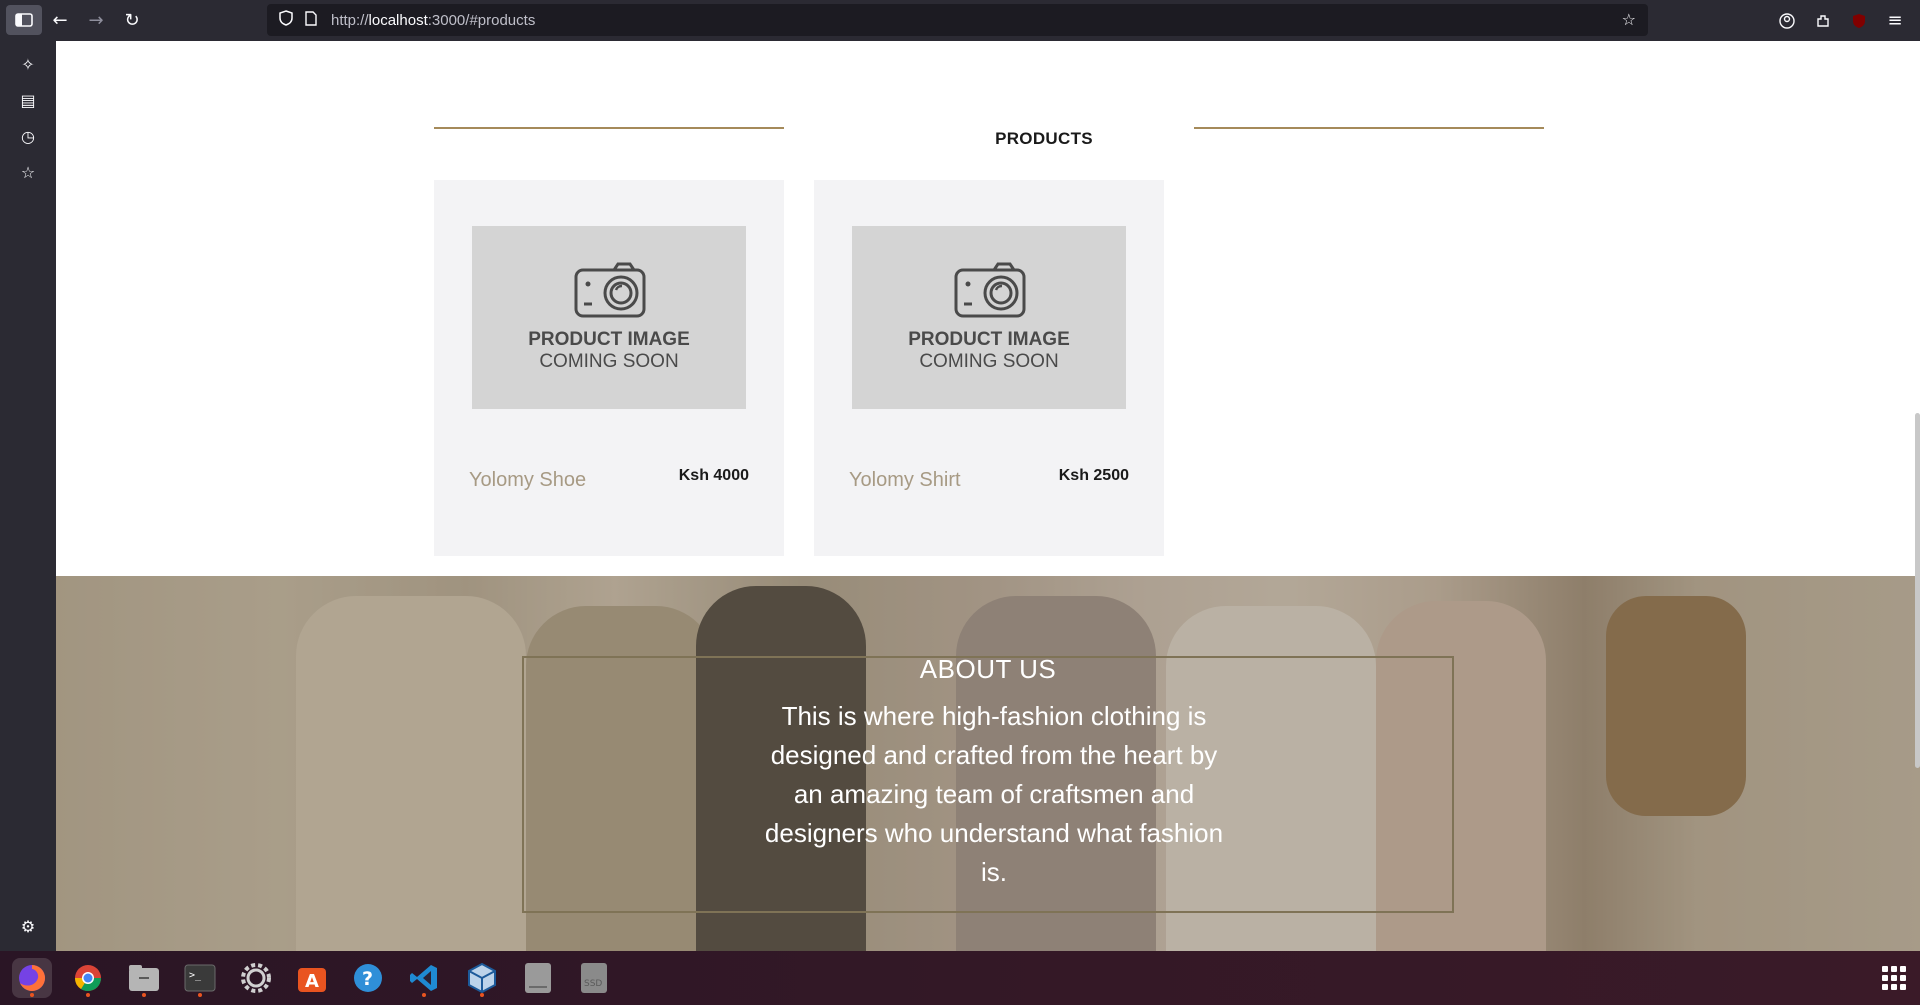  I want to click on ssd-label: SSD, so click(593, 984).